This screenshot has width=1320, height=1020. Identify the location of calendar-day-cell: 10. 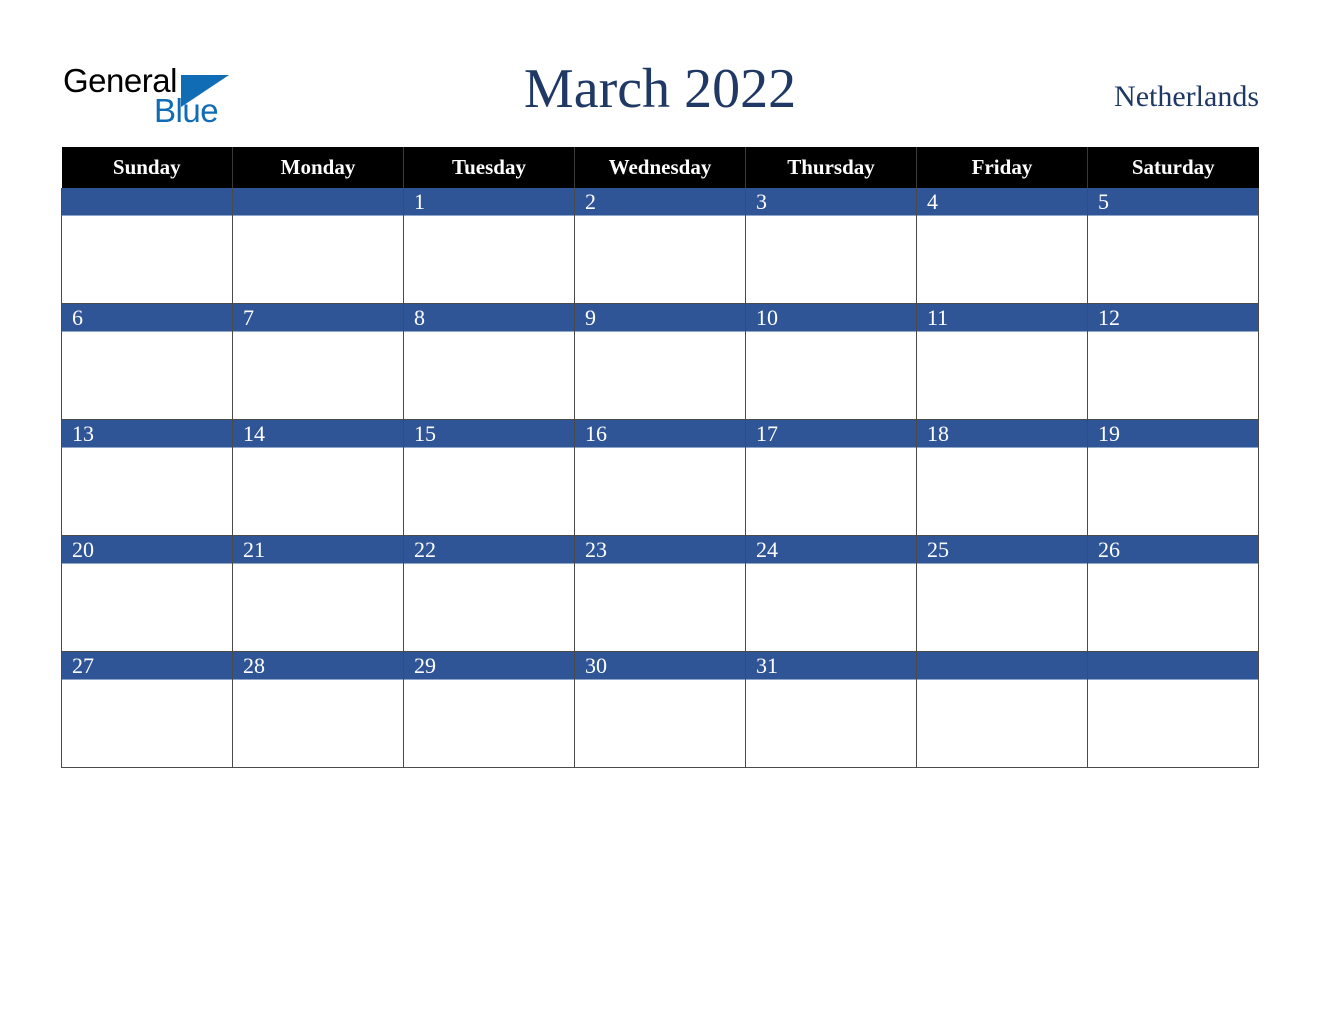
(831, 361).